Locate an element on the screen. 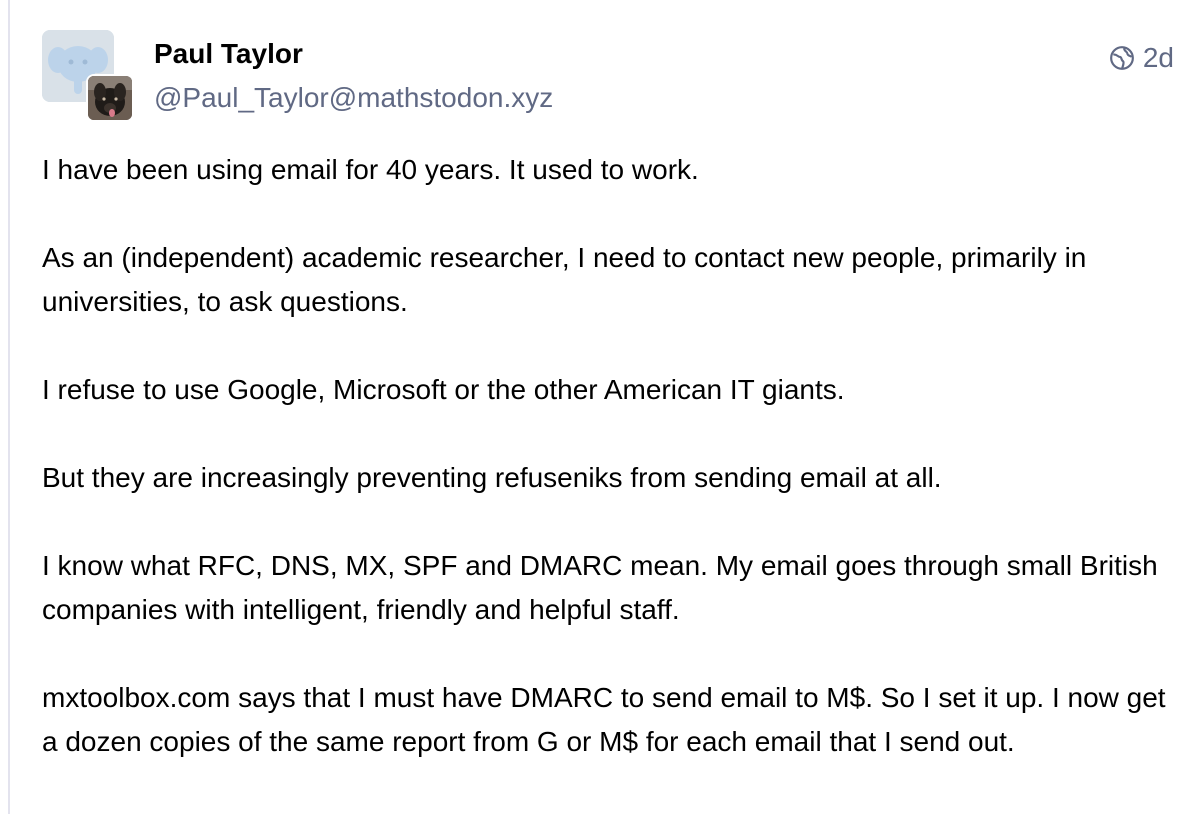 This screenshot has width=1192, height=814. thread-rule is located at coordinates (9, 407).